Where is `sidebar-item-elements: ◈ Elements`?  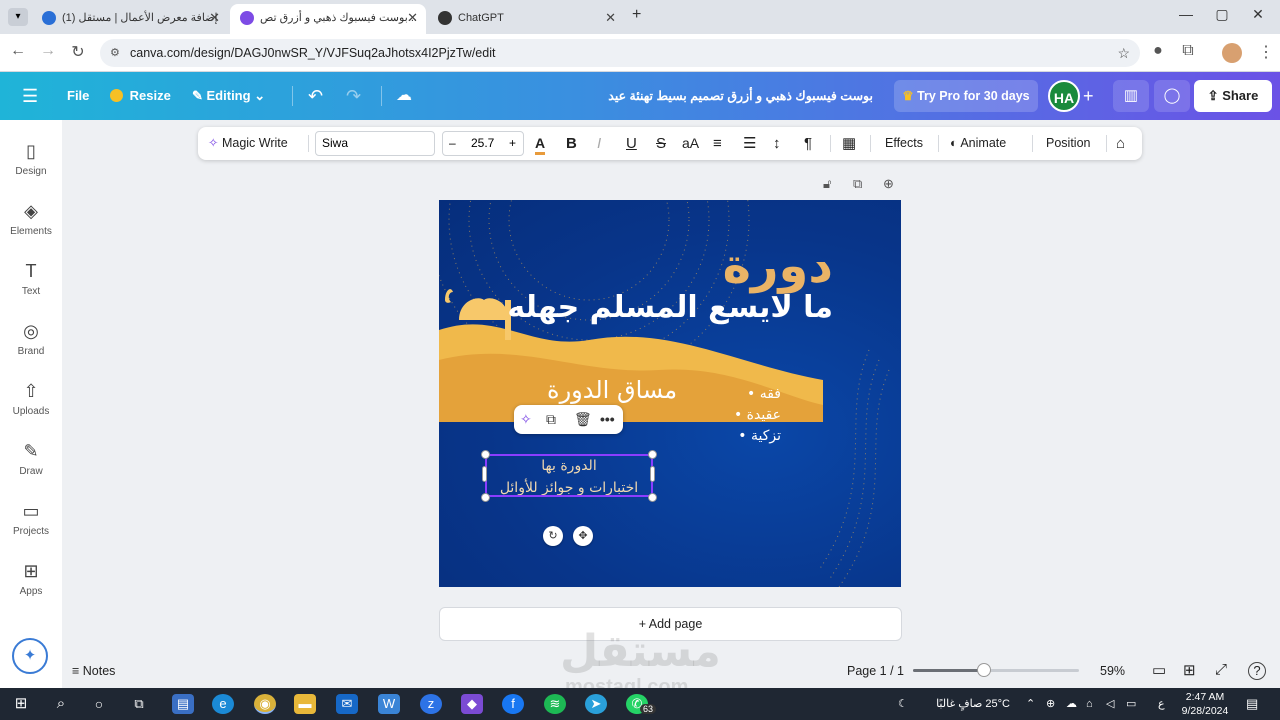
sidebar-item-elements: ◈ Elements is located at coordinates (31, 218).